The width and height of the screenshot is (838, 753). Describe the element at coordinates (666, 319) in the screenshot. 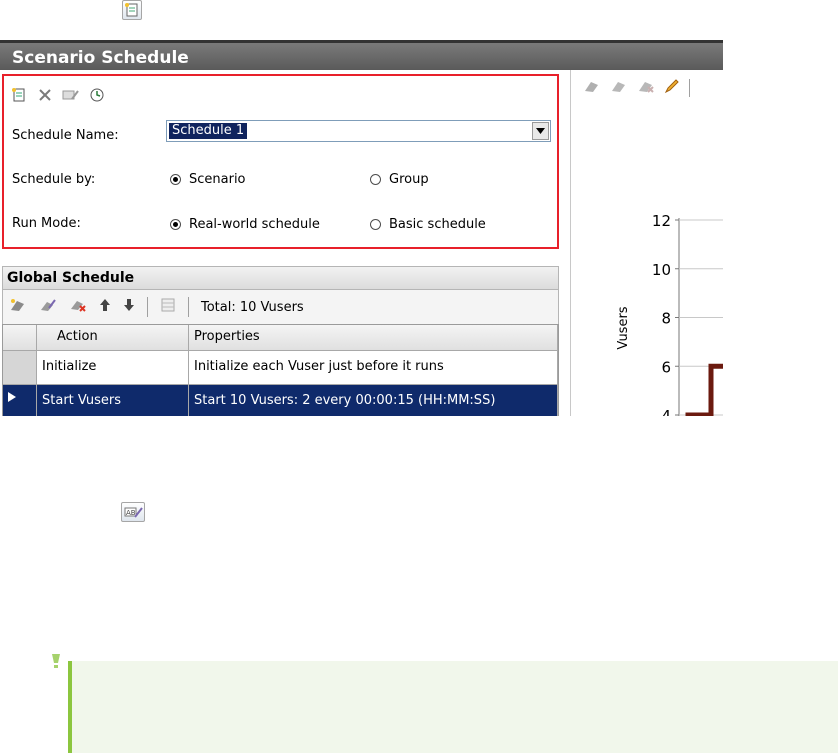

I see `y-tick-label: 8` at that location.